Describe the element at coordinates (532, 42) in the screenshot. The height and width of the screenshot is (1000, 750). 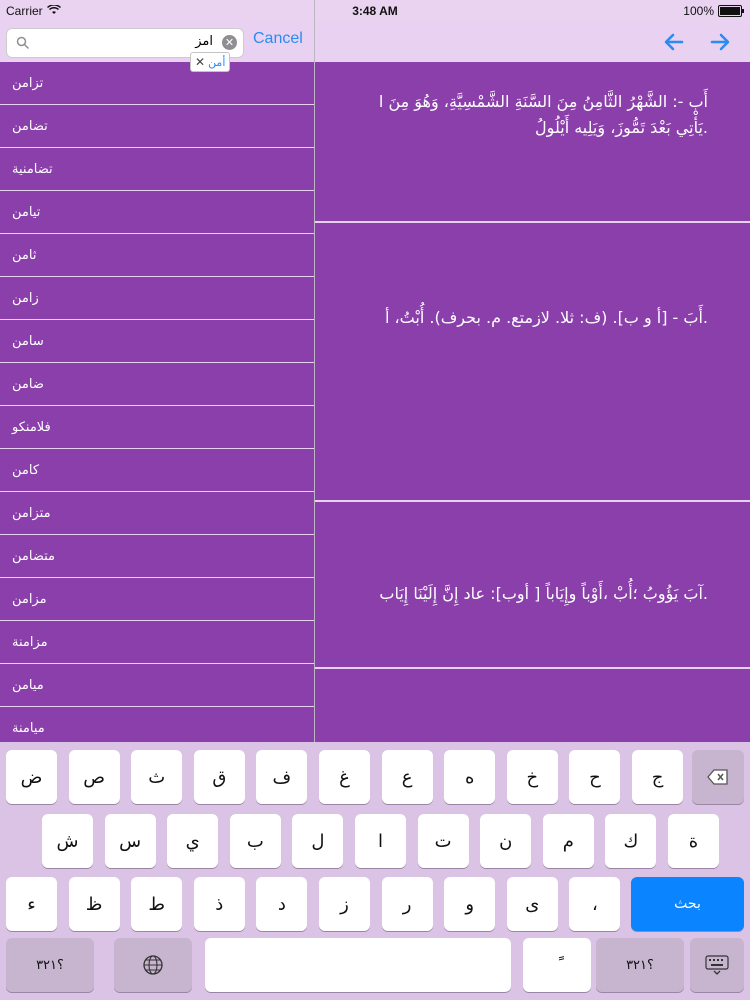
I see `detail-header` at that location.